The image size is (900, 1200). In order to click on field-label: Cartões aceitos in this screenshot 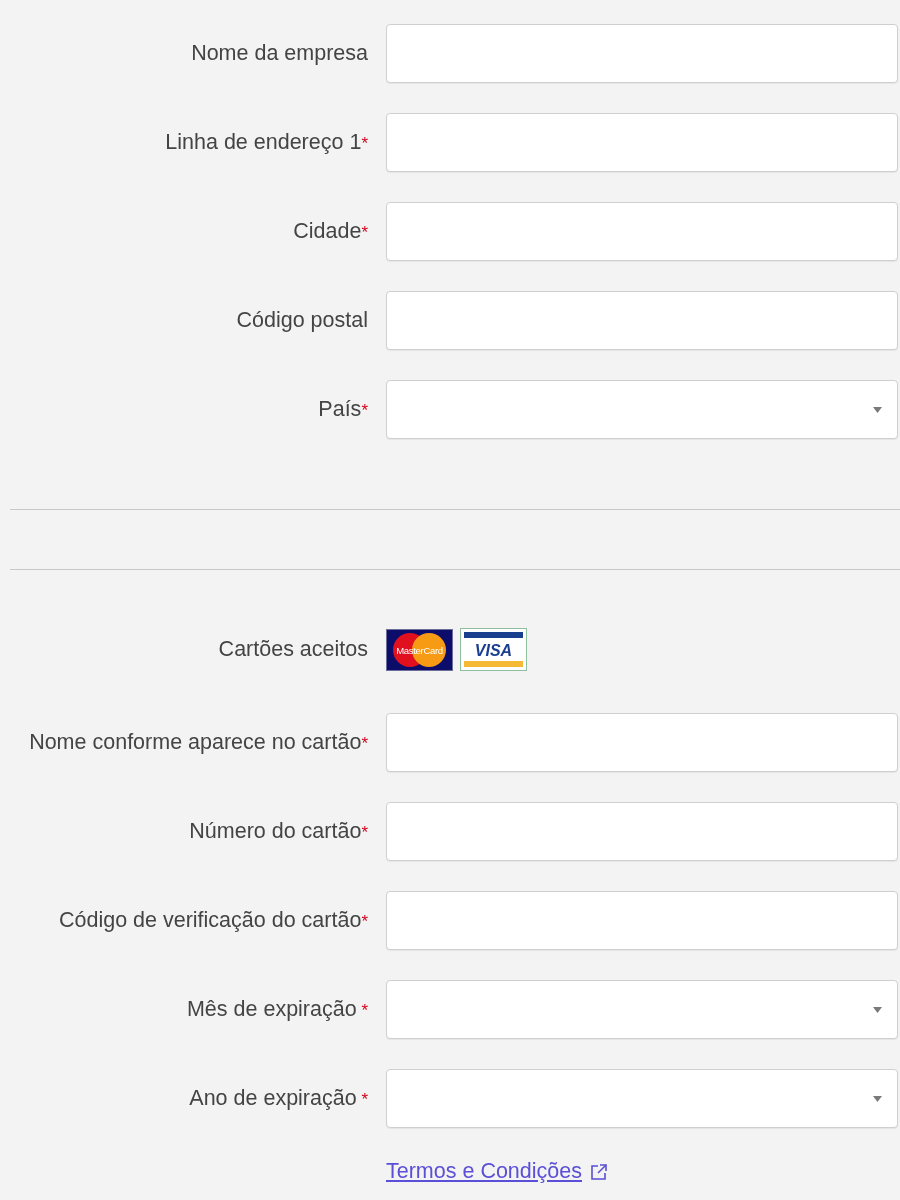, I will do `click(292, 649)`.